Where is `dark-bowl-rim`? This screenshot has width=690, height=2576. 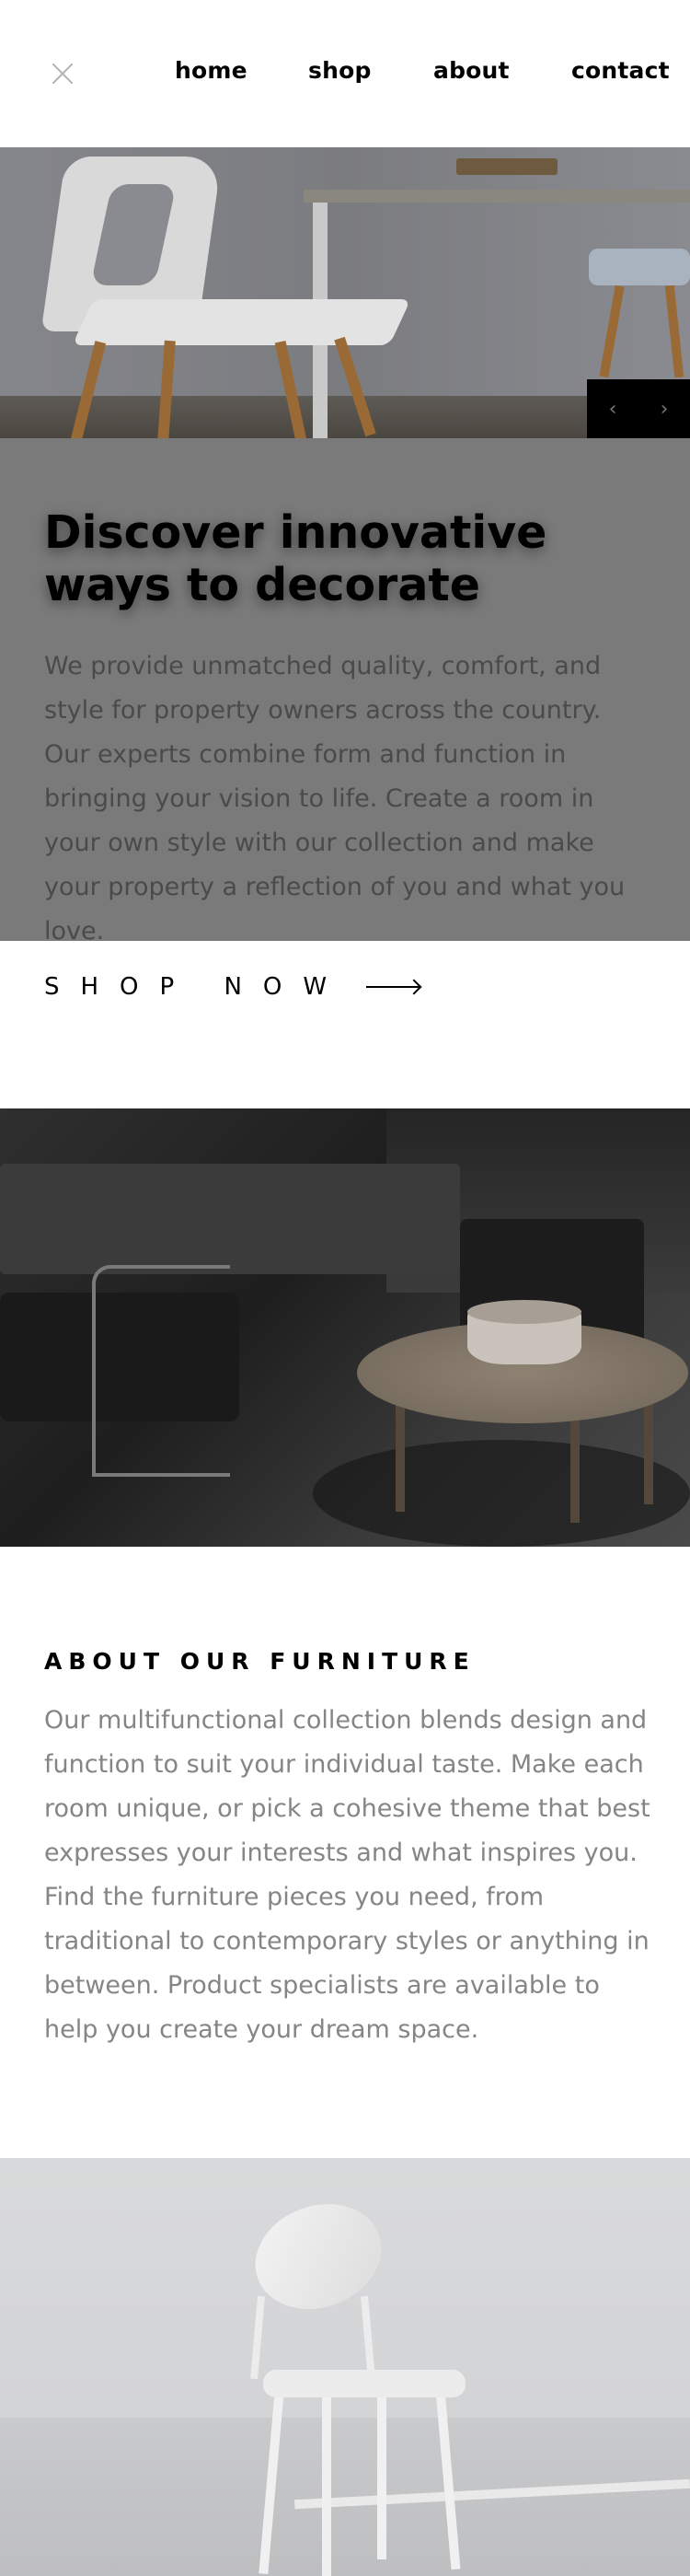
dark-bowl-rim is located at coordinates (524, 1312).